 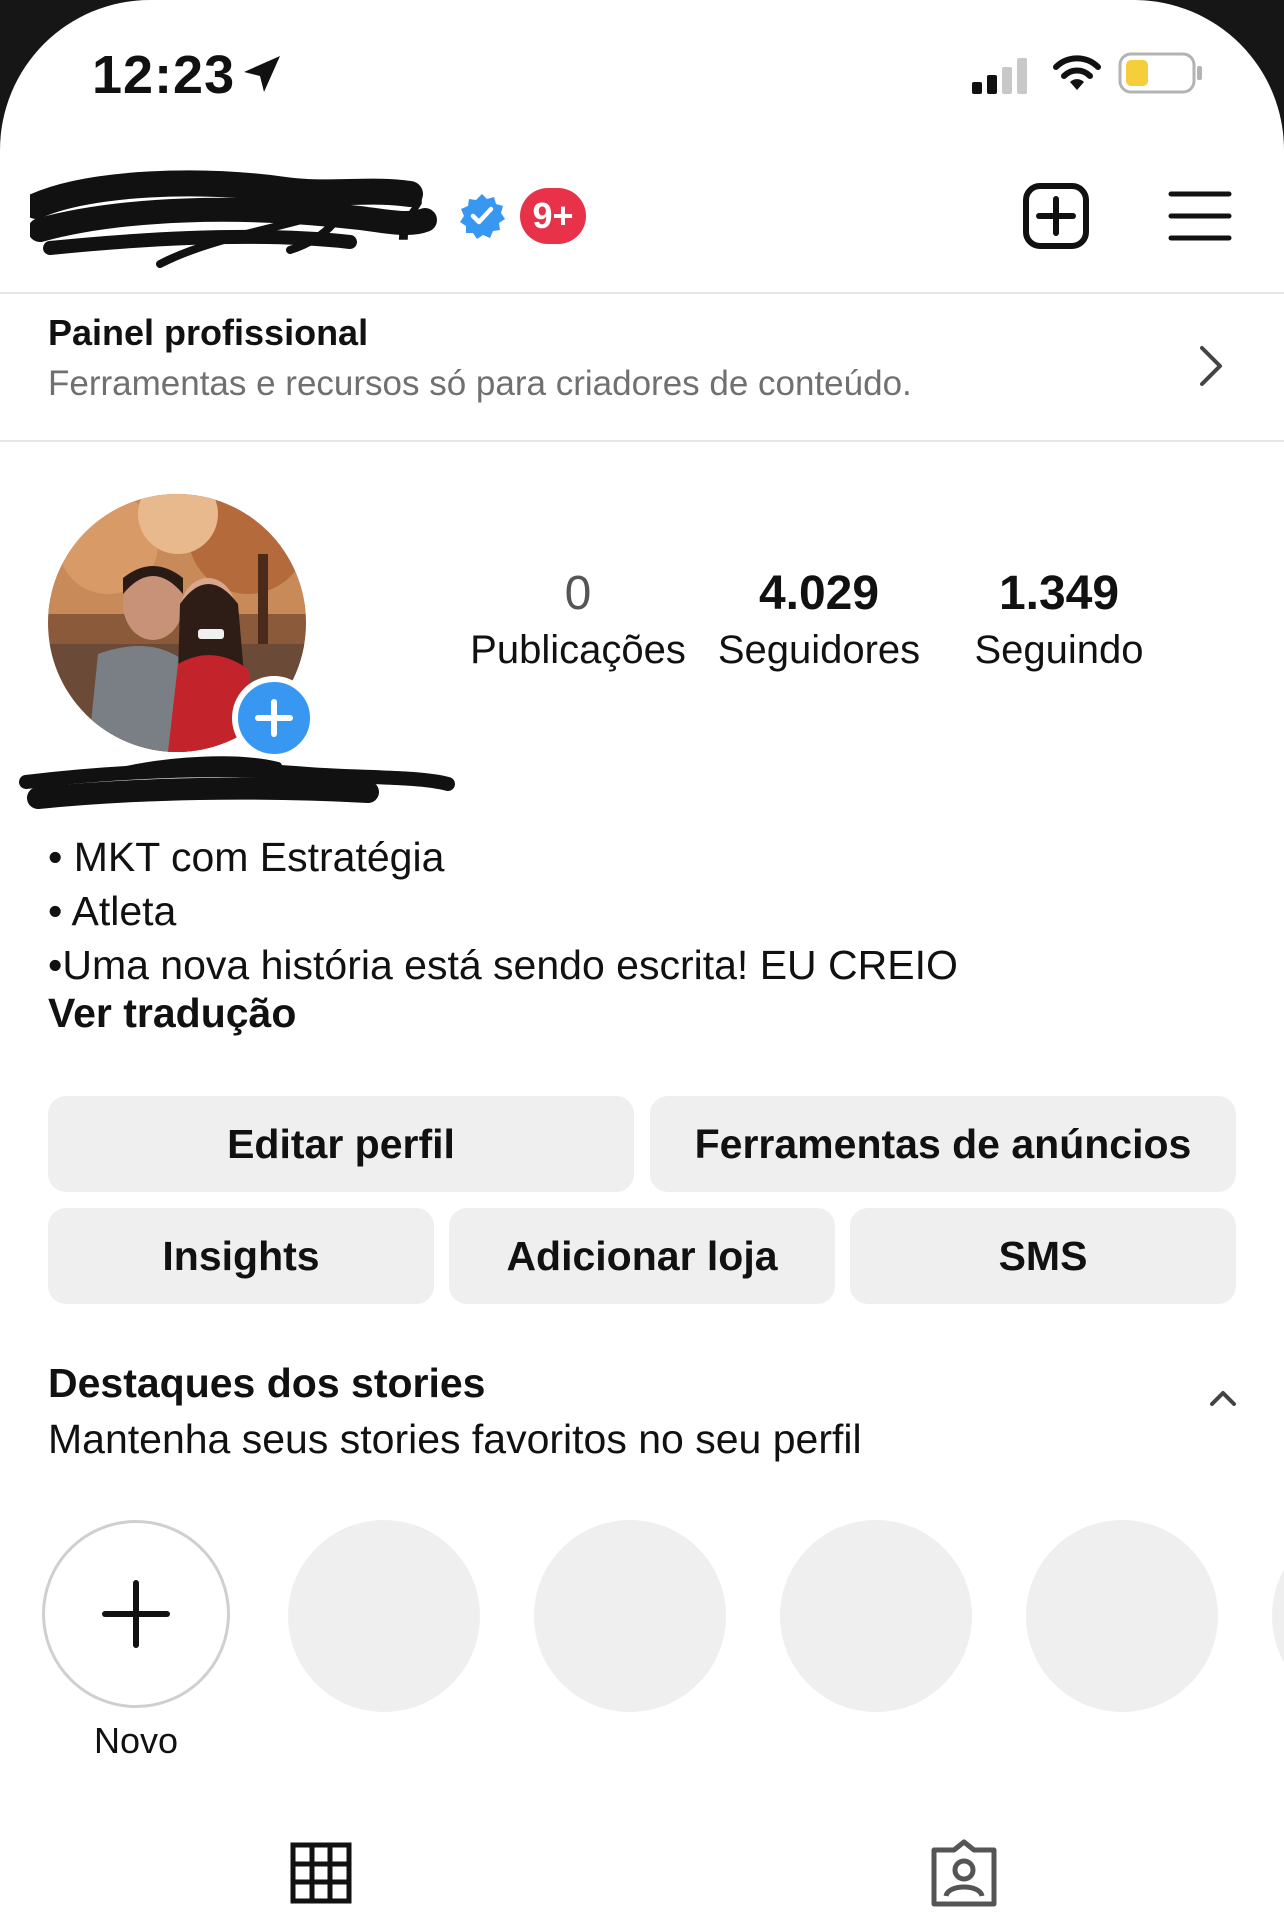 I want to click on insights-button: Insights, so click(x=241, y=1256).